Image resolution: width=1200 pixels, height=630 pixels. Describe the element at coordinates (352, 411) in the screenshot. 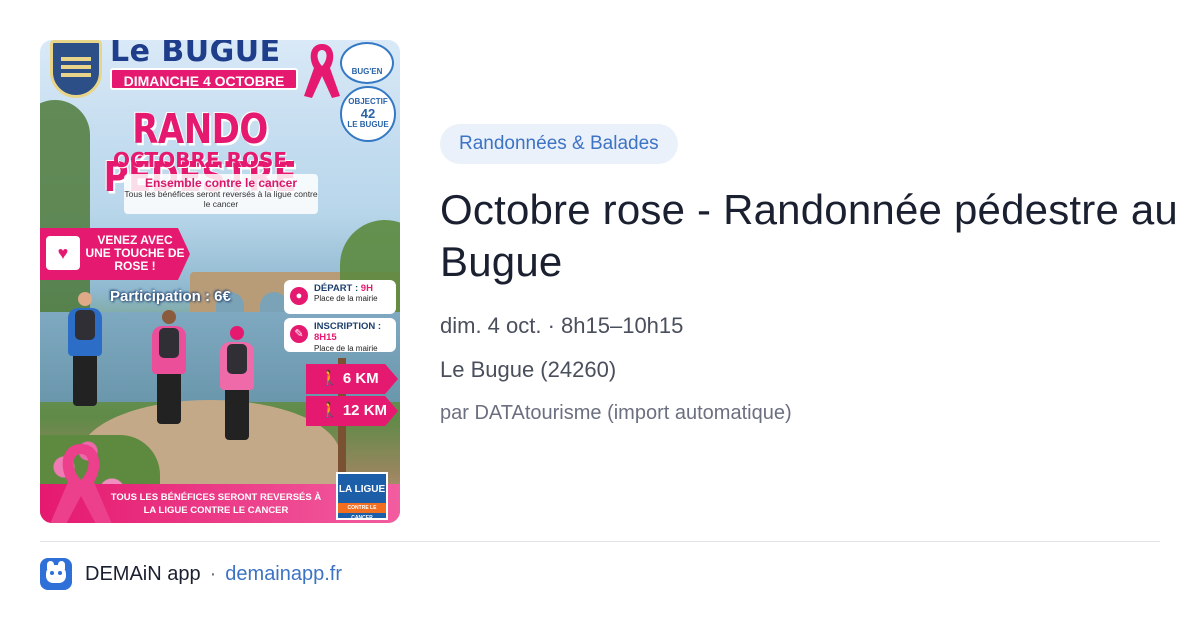

I see `route-12km-sign: 🚶 12 KM` at that location.